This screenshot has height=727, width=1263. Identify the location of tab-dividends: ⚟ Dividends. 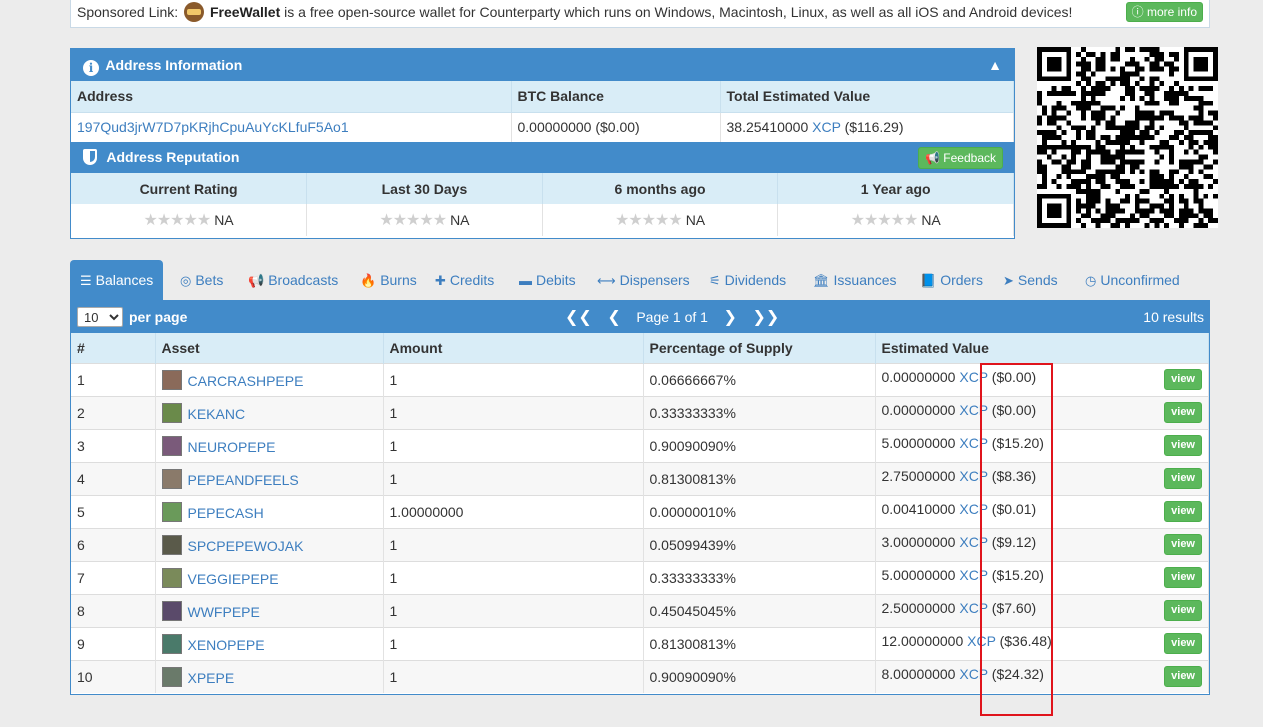
(747, 280).